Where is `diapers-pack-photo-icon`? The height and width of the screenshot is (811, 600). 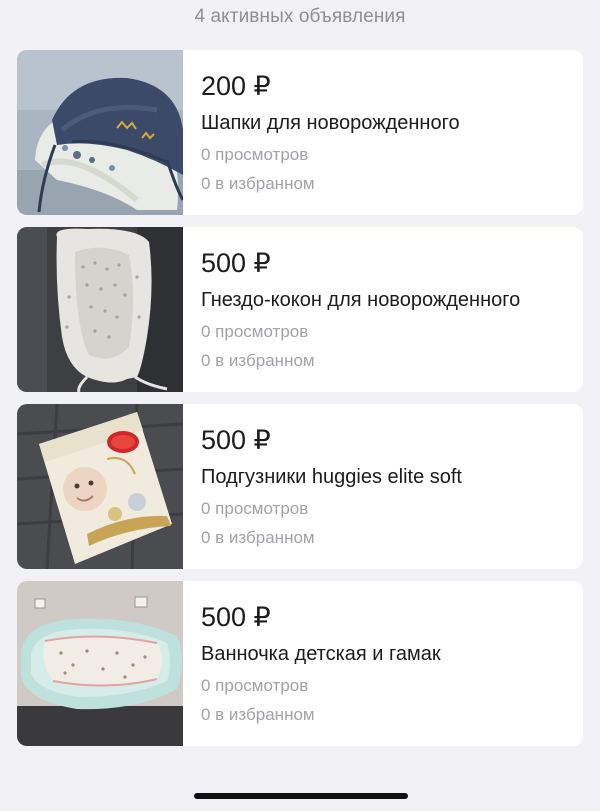 diapers-pack-photo-icon is located at coordinates (100, 486).